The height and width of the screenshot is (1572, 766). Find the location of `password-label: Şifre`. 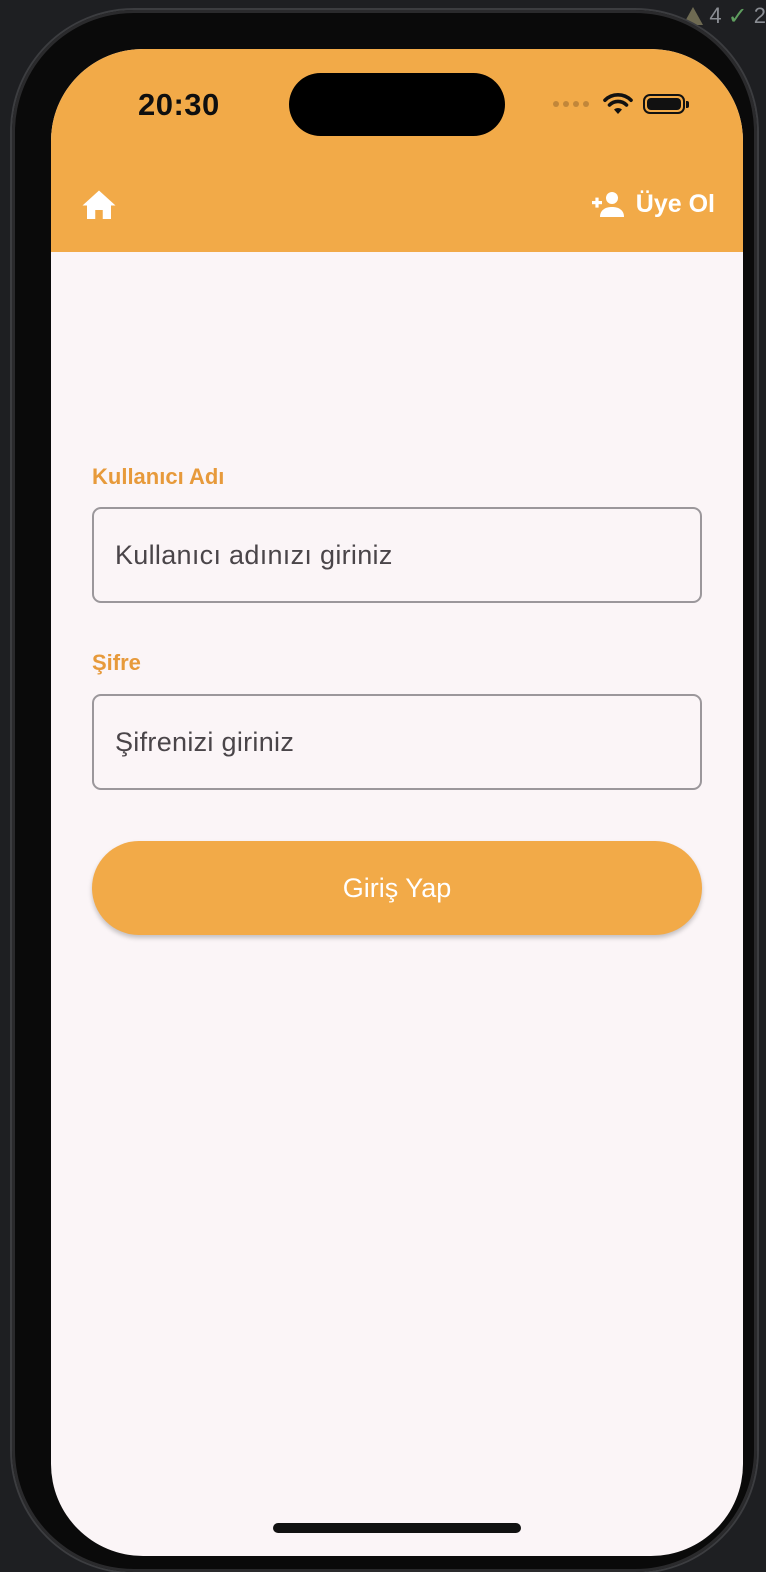

password-label: Şifre is located at coordinates (116, 662).